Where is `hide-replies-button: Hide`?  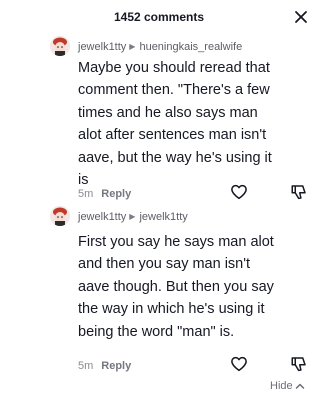 hide-replies-button: Hide is located at coordinates (287, 386).